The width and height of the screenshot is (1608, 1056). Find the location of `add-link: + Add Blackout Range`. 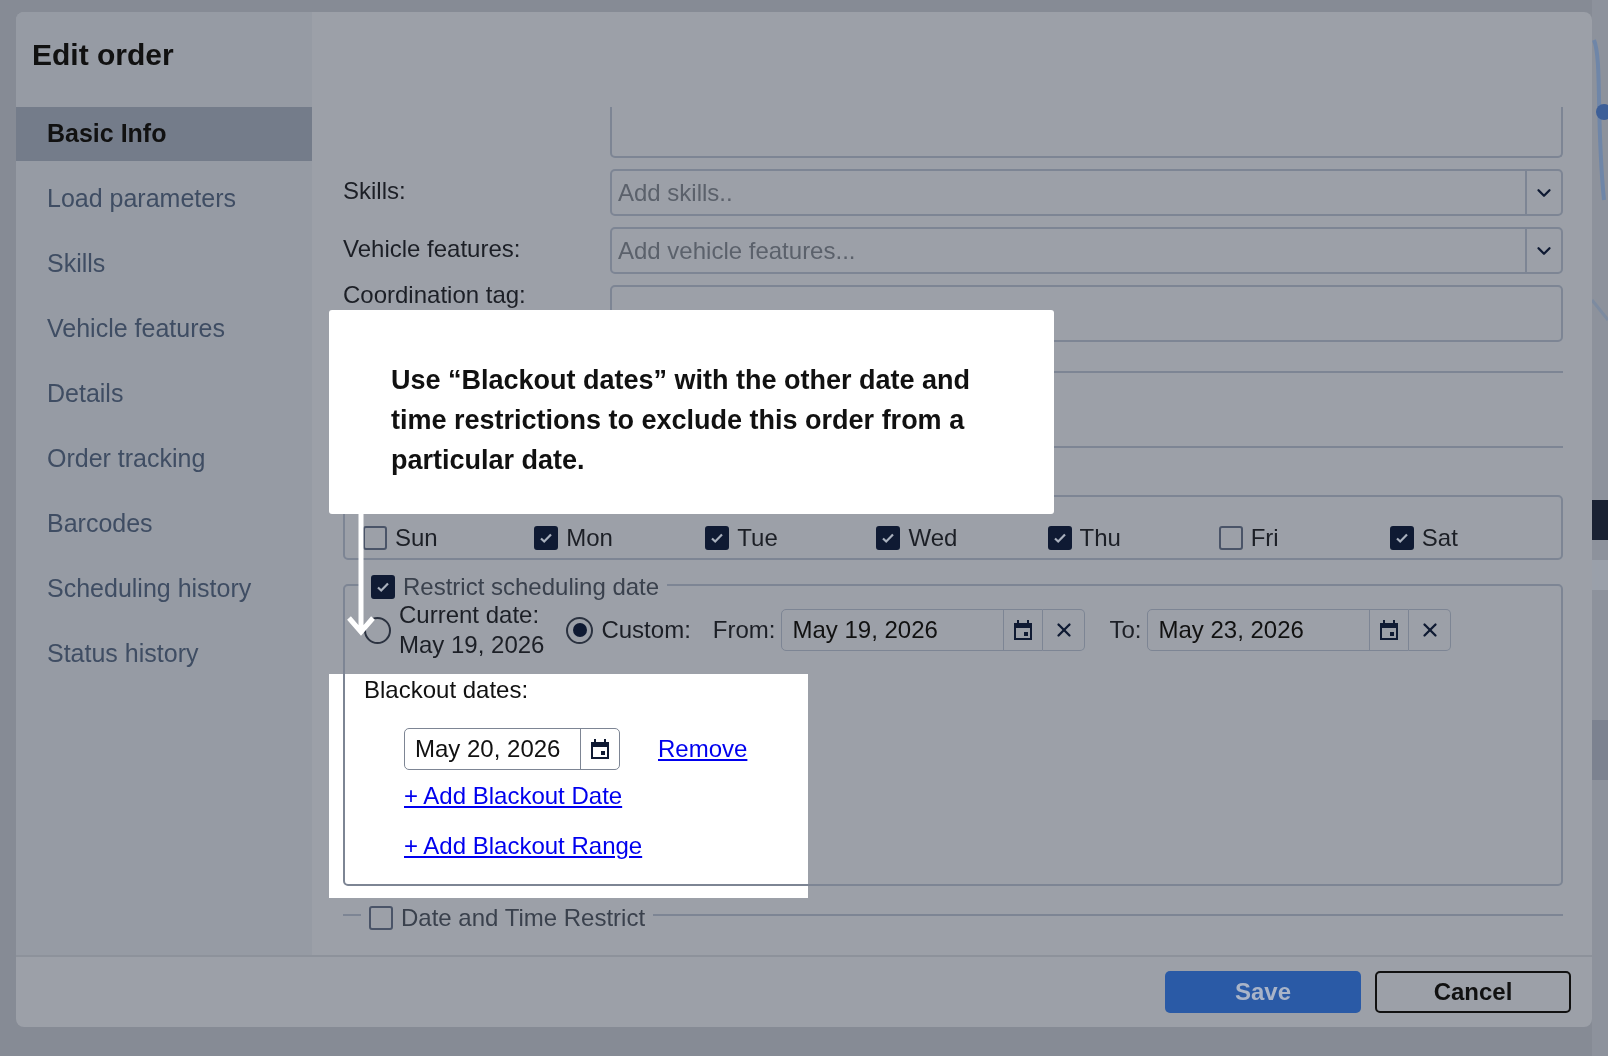

add-link: + Add Blackout Range is located at coordinates (523, 846).